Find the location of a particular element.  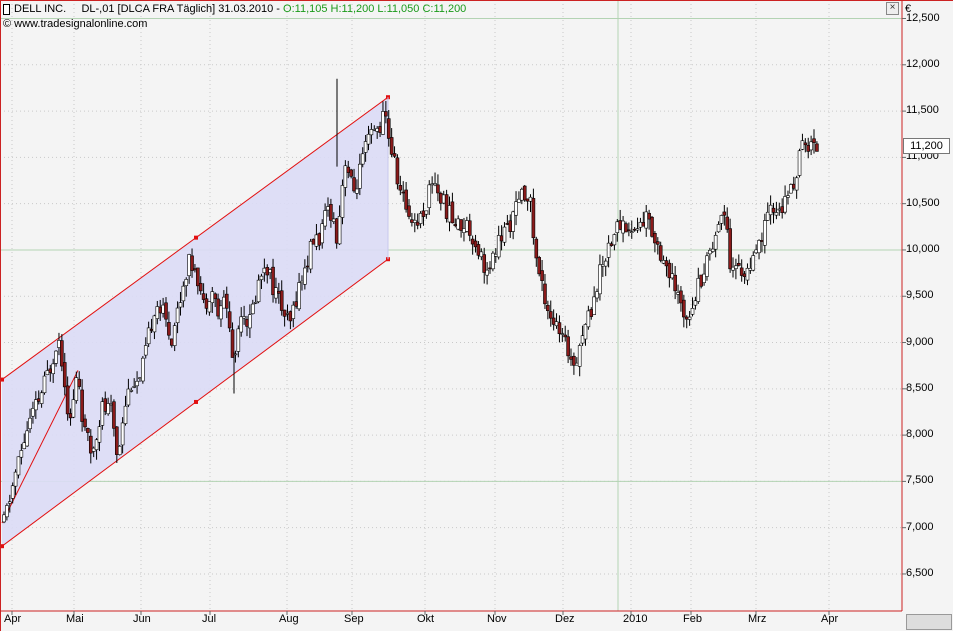

y-tick-label: 8,500 is located at coordinates (920, 387).